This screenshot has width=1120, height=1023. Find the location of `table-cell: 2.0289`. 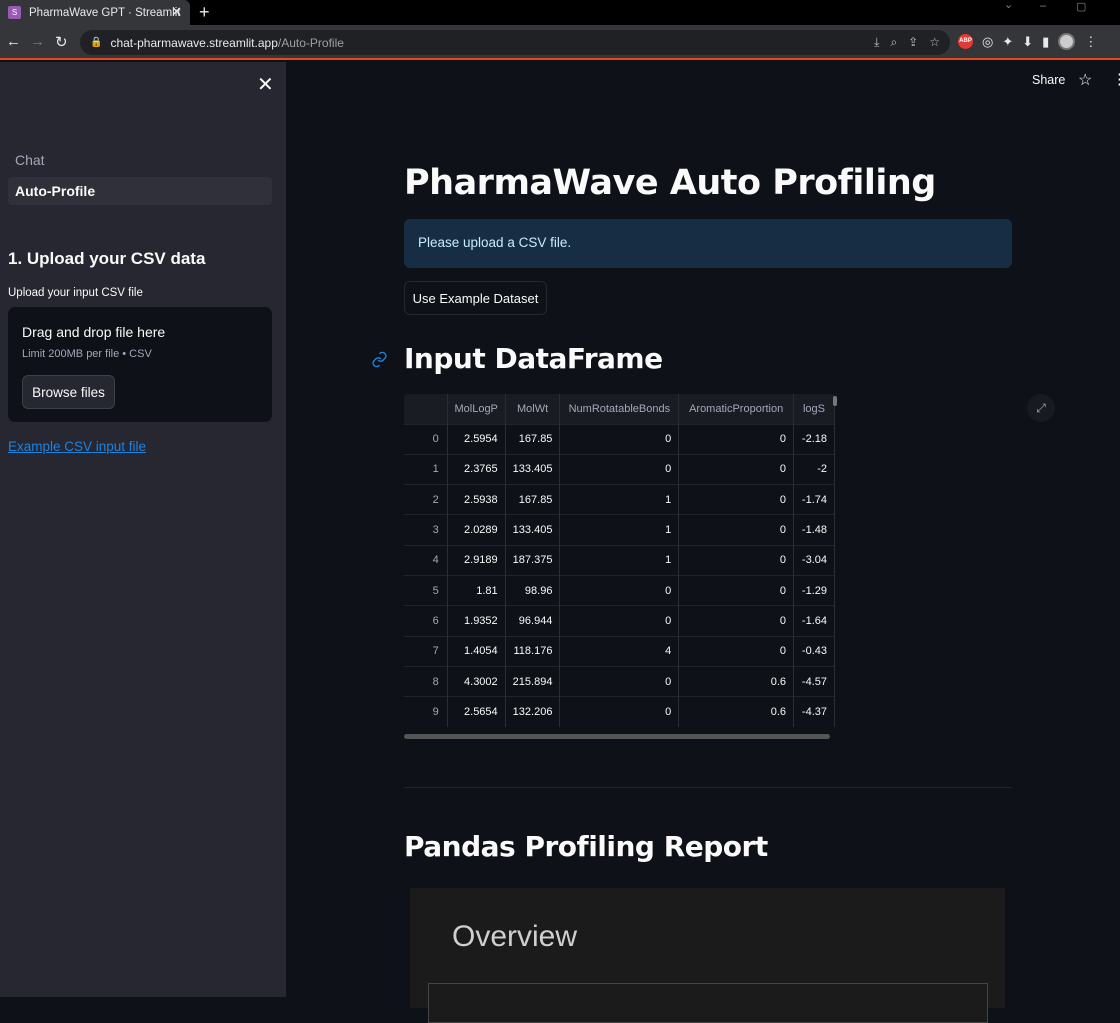

table-cell: 2.0289 is located at coordinates (476, 530).